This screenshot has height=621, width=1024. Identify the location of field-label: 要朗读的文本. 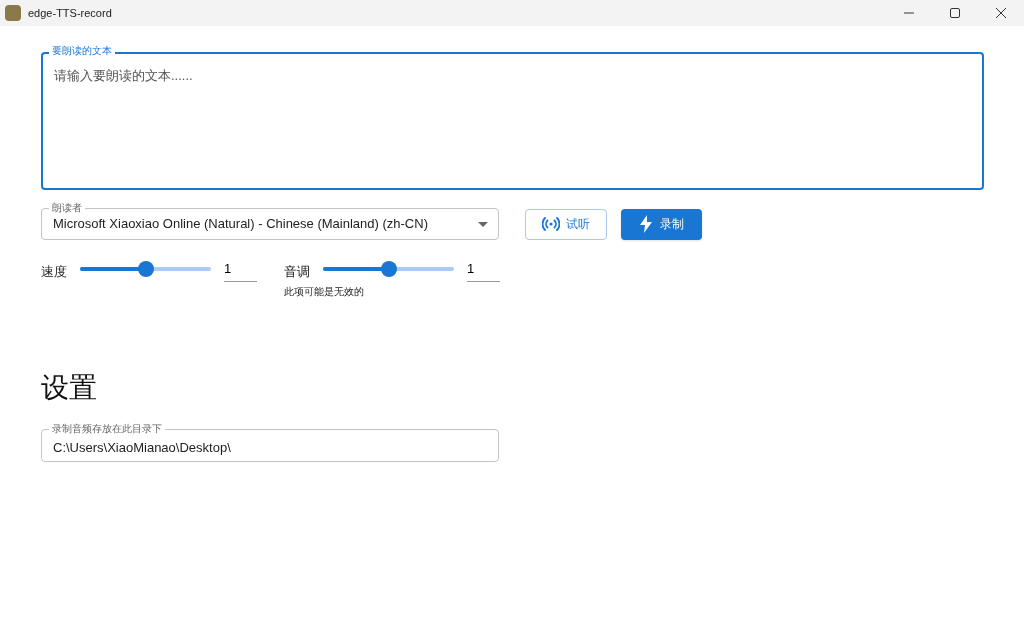
(82, 51).